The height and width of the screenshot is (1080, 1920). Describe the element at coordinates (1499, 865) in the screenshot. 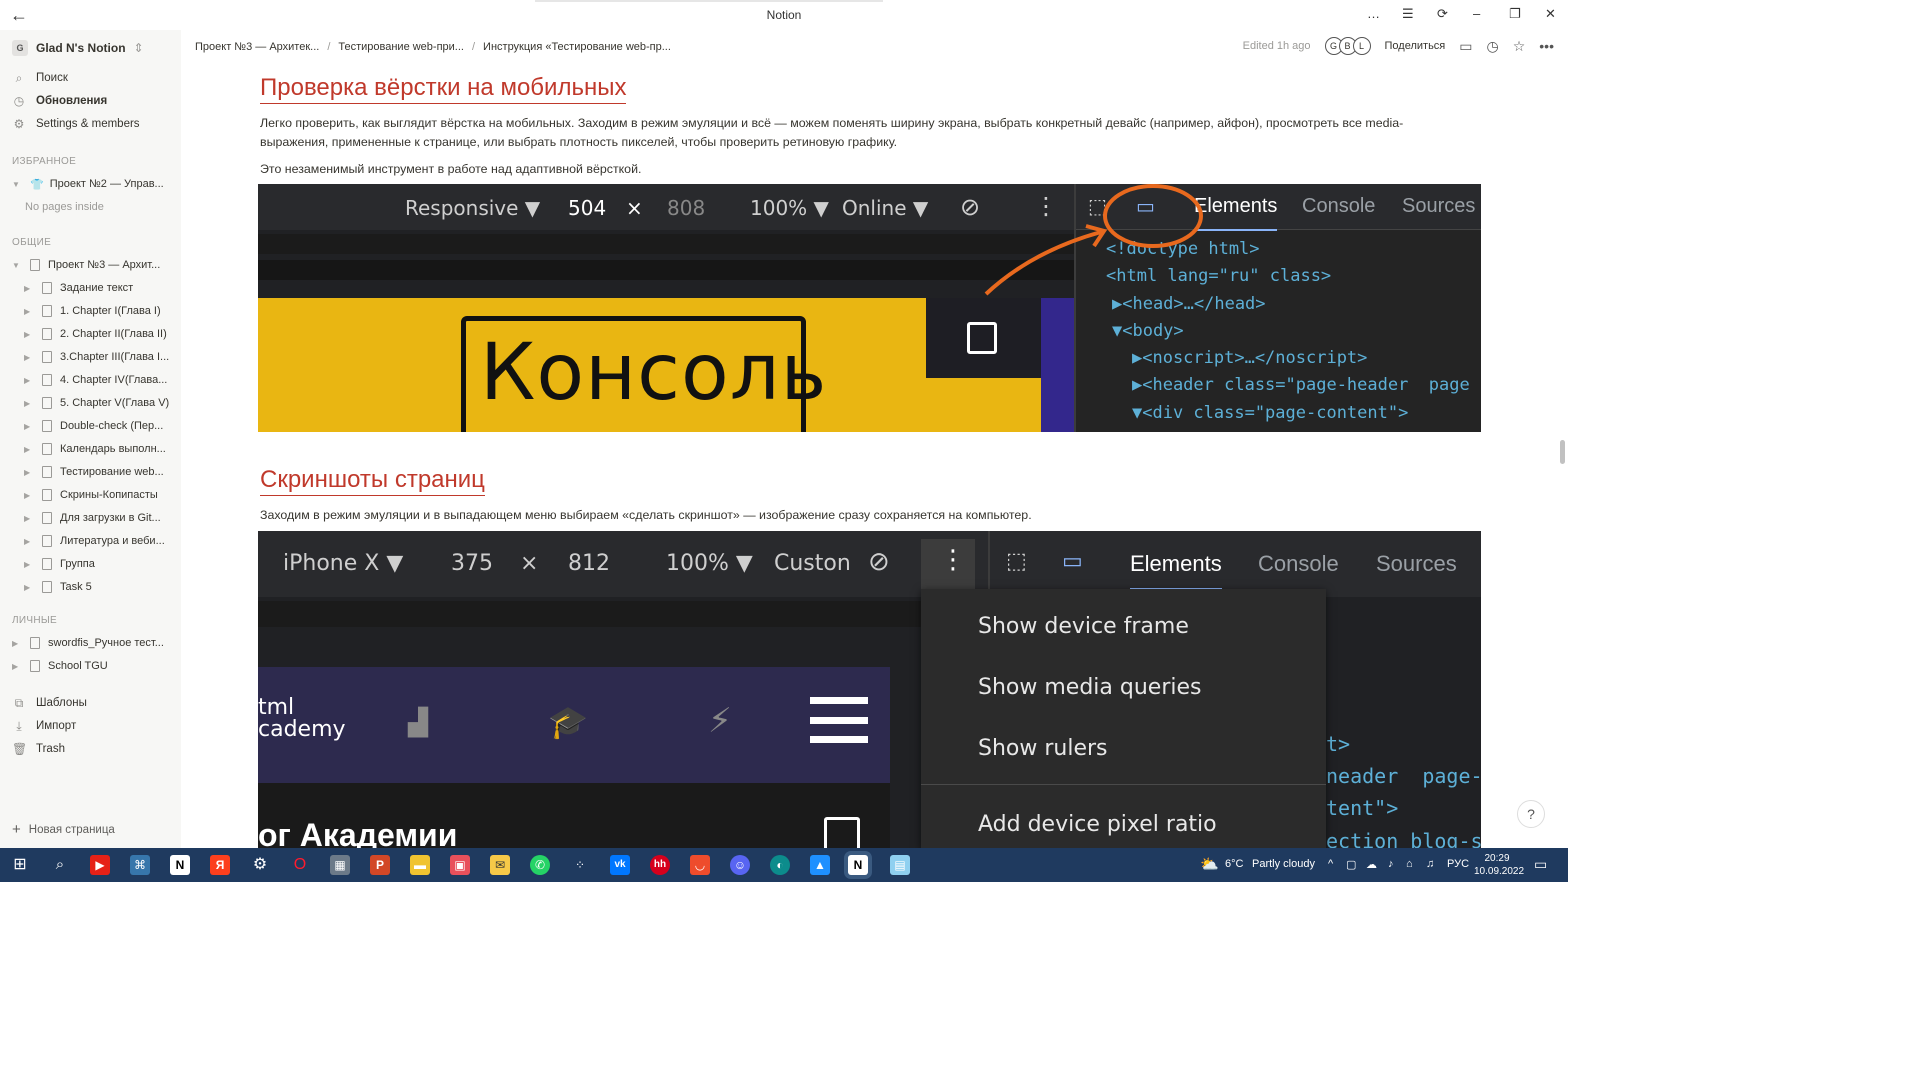

I see `clock: 20:29 10.09.2022` at that location.